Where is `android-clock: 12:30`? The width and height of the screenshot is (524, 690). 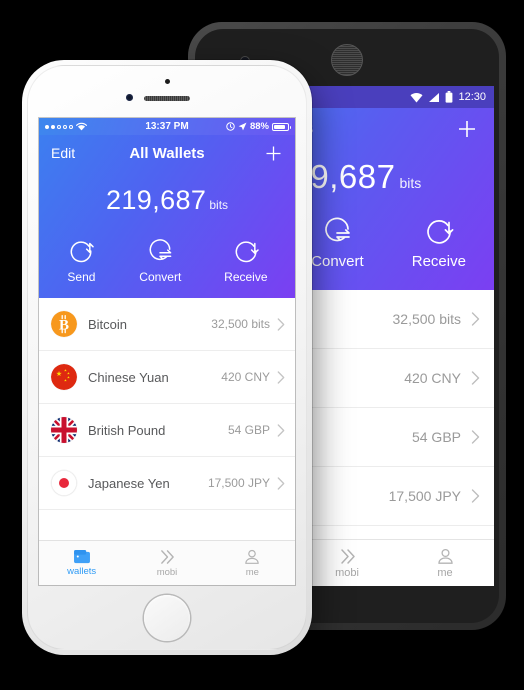 android-clock: 12:30 is located at coordinates (472, 97).